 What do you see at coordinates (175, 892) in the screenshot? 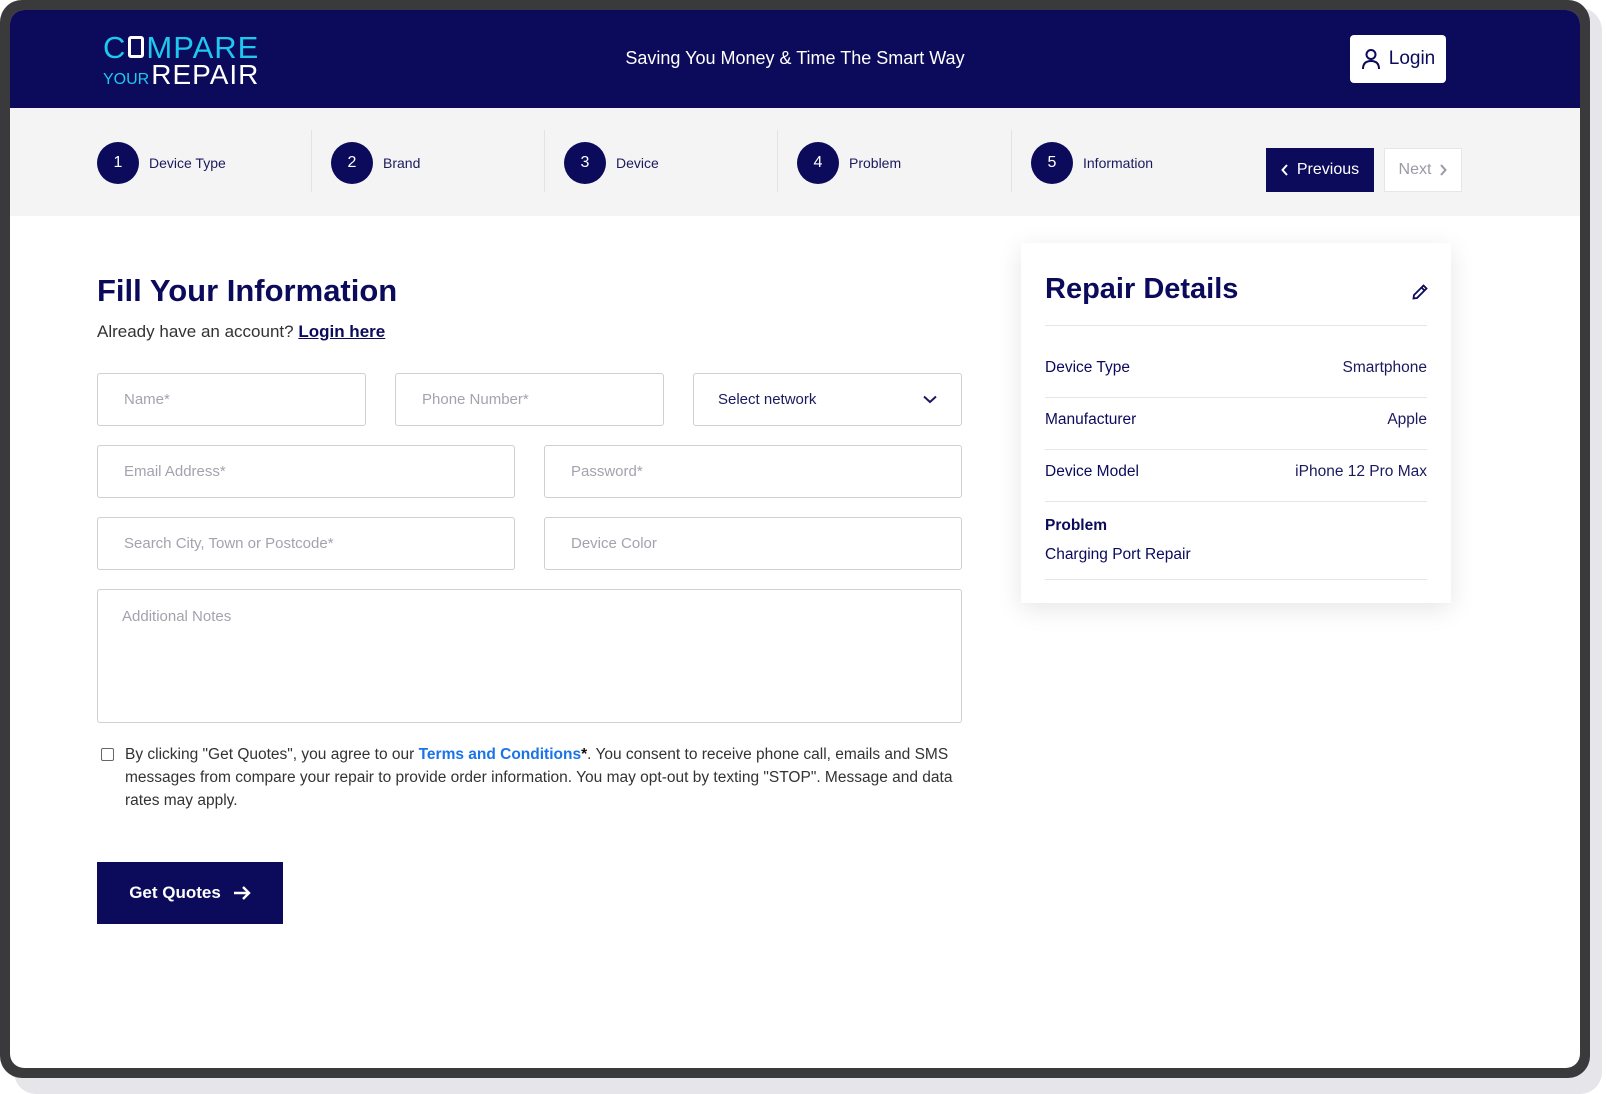
I see `get-quotes-label: Get Quotes` at bounding box center [175, 892].